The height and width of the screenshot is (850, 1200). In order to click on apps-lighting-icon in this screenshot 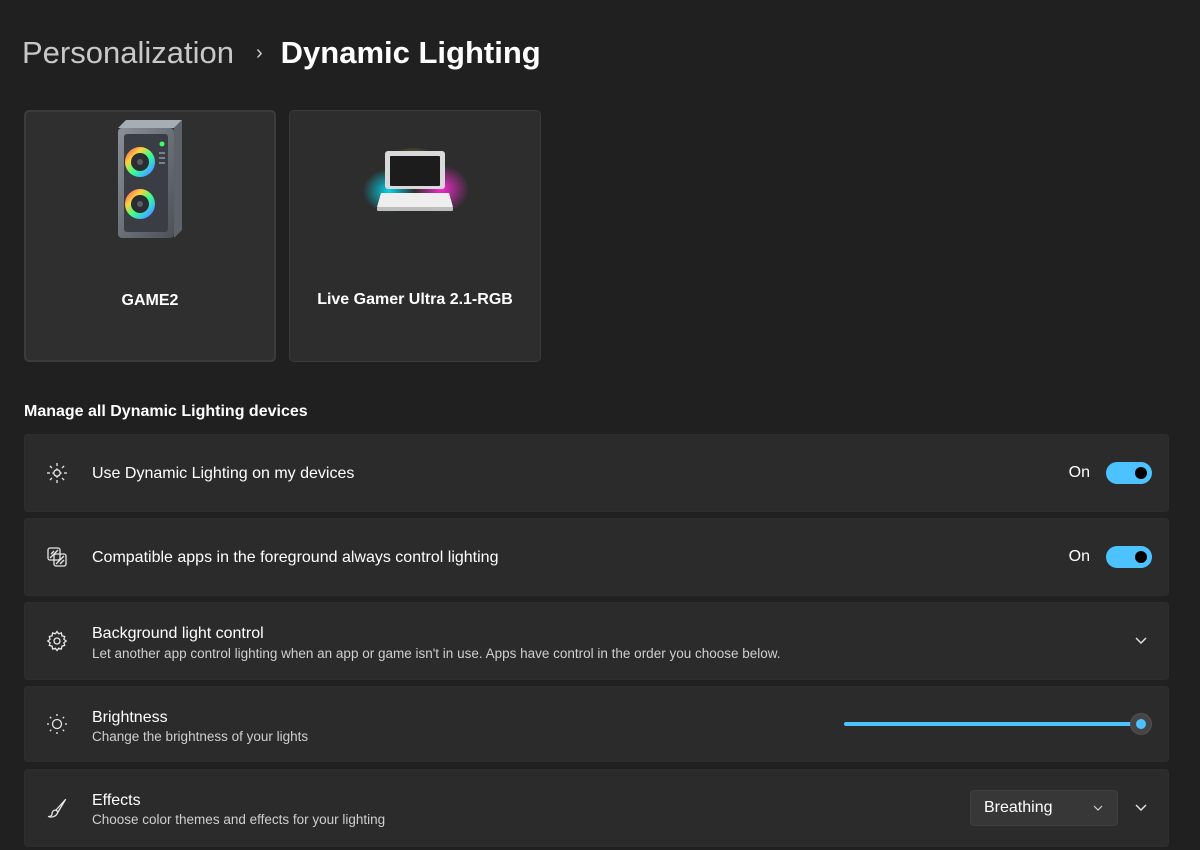, I will do `click(57, 557)`.